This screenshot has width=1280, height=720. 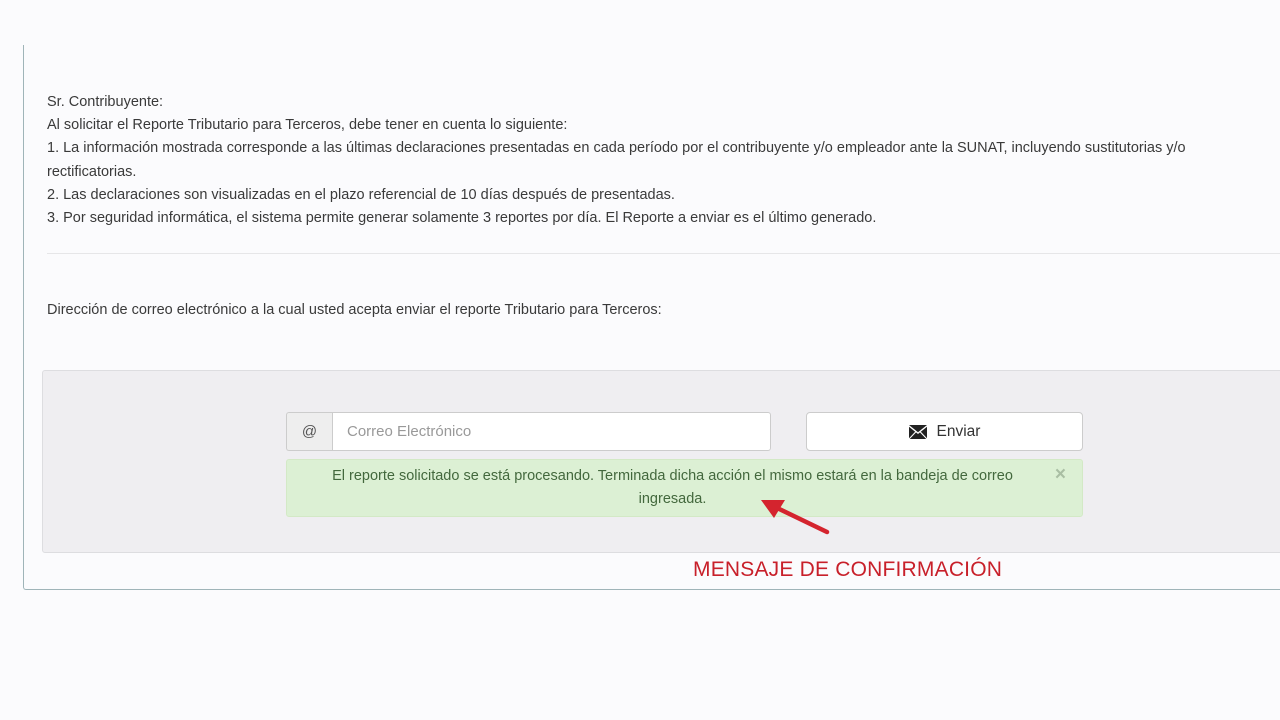 What do you see at coordinates (917, 431) in the screenshot?
I see `envelope-icon` at bounding box center [917, 431].